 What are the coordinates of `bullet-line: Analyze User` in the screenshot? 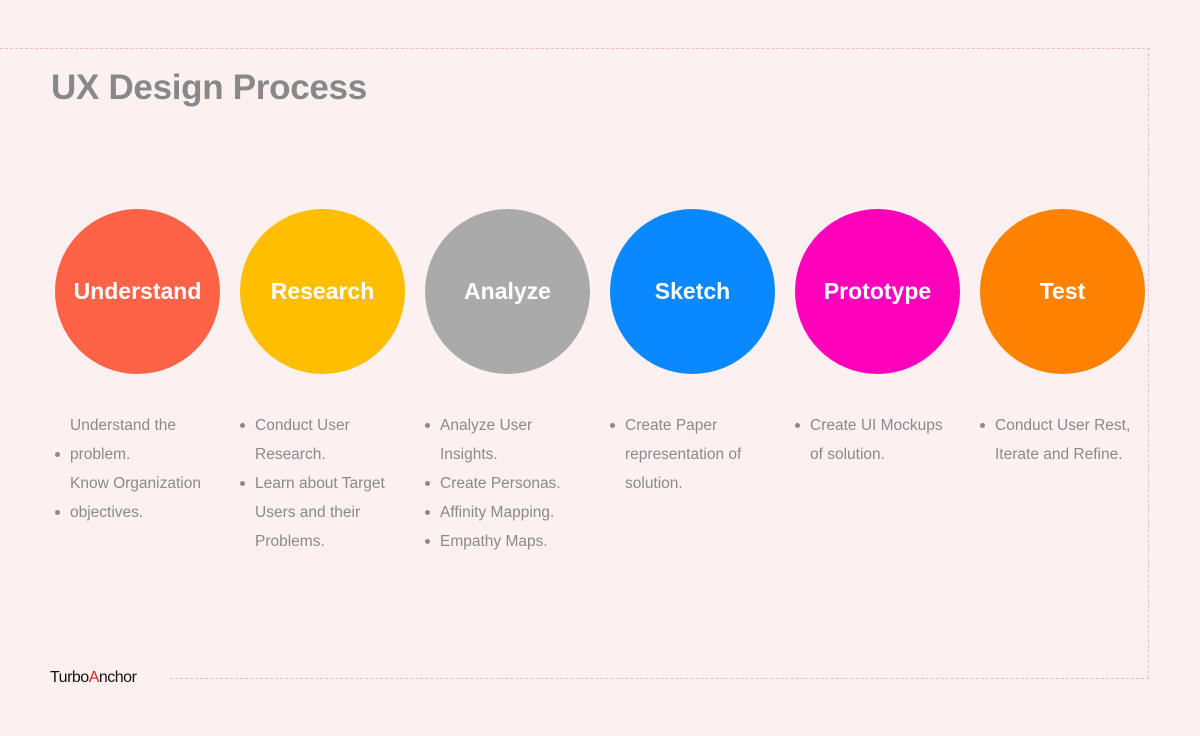 It's located at (515, 425).